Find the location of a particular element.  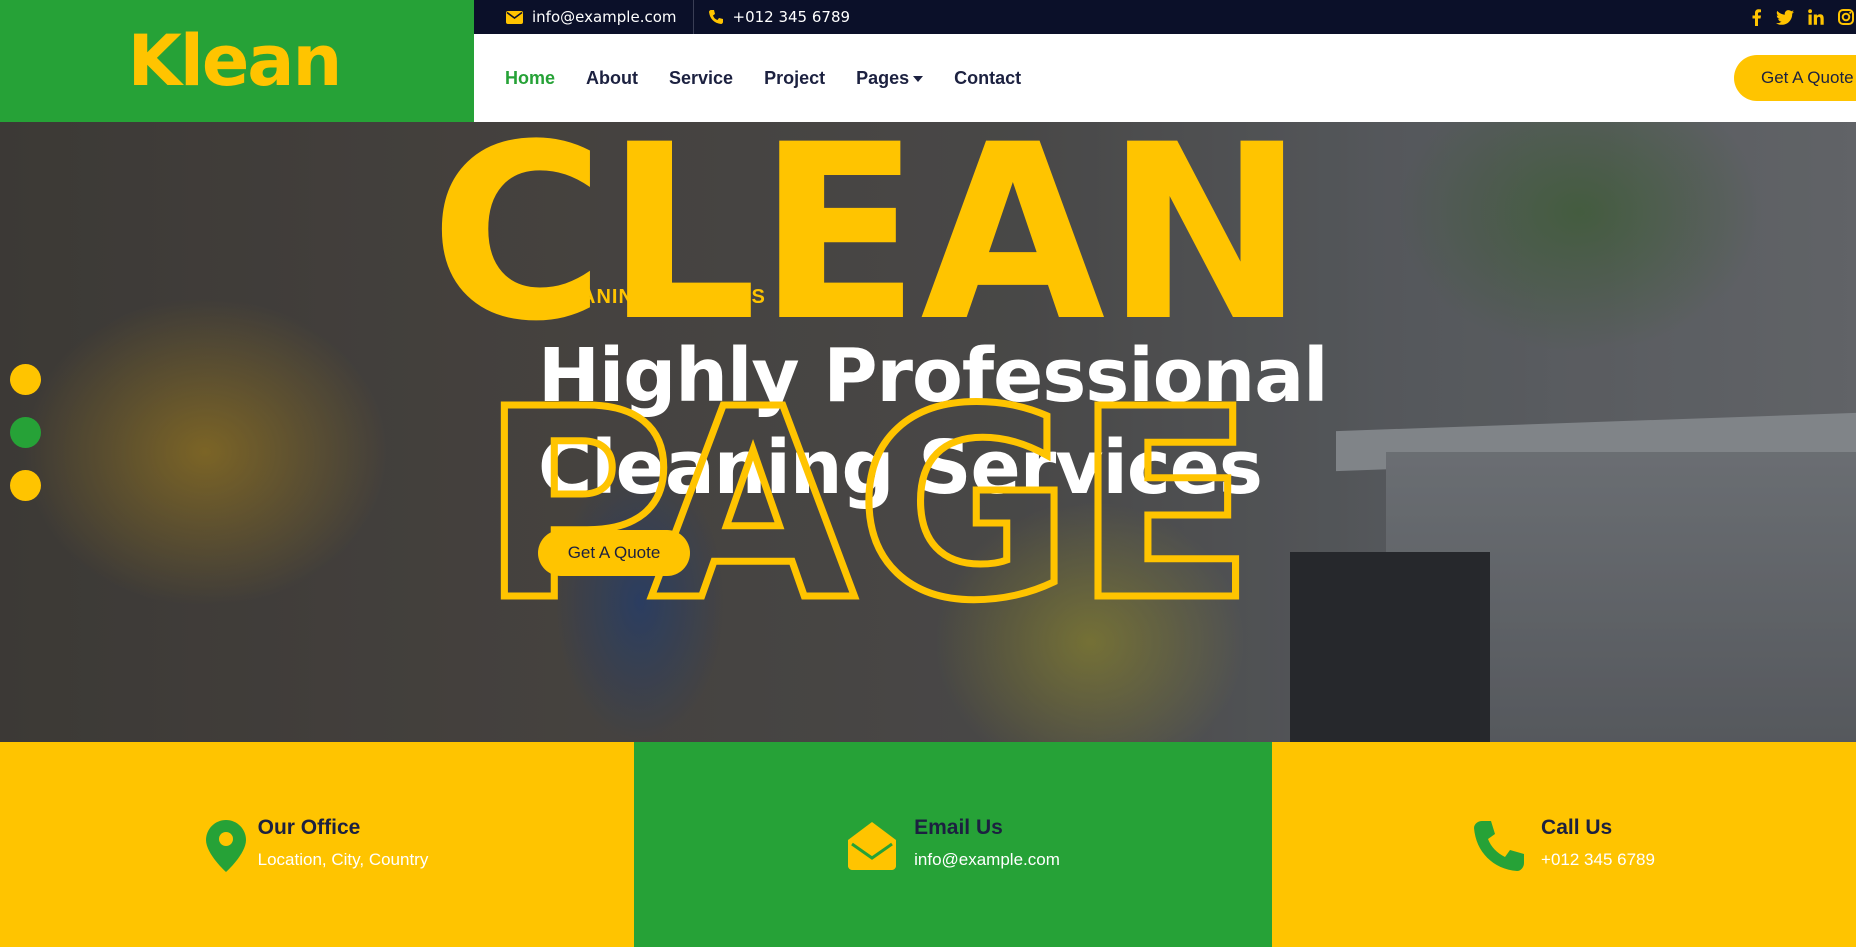

nav-pages-dropdown: Pages is located at coordinates (890, 78).